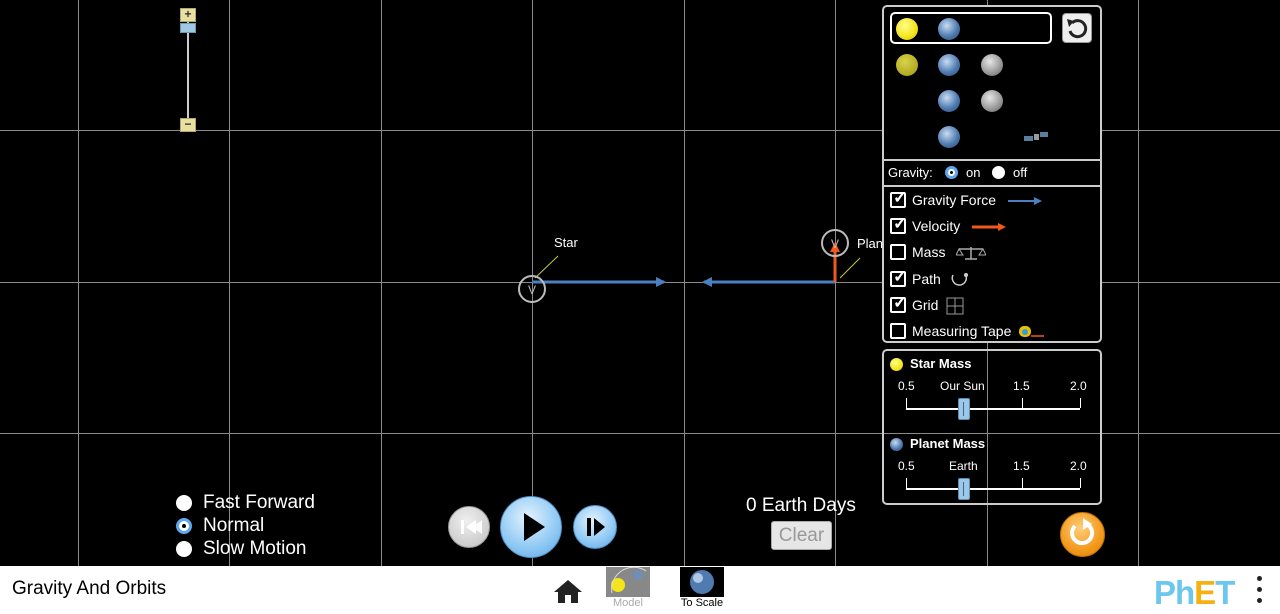 This screenshot has width=1280, height=614. What do you see at coordinates (566, 242) in the screenshot?
I see `star-label: Star` at bounding box center [566, 242].